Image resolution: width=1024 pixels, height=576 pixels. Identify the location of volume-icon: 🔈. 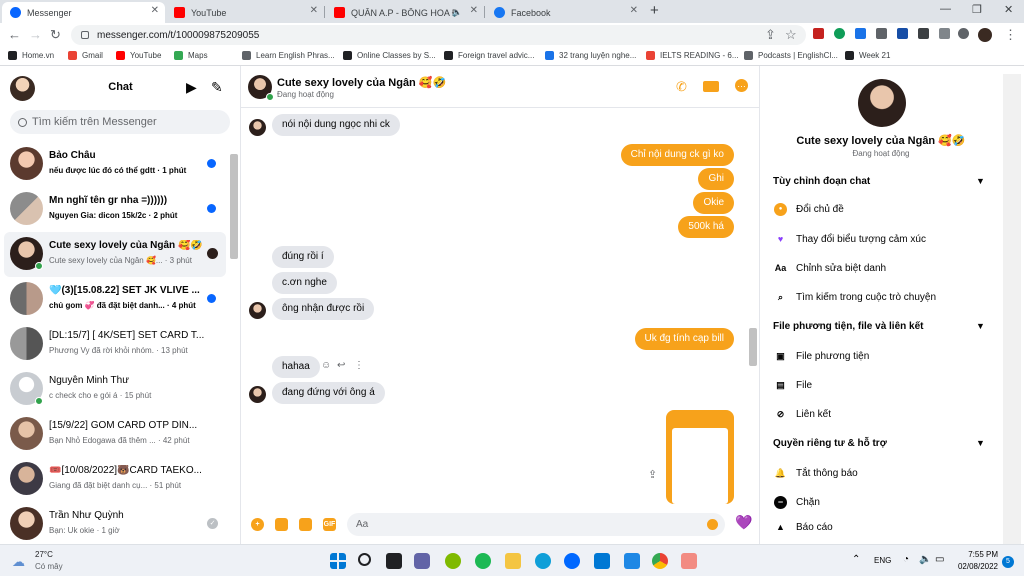
(925, 559).